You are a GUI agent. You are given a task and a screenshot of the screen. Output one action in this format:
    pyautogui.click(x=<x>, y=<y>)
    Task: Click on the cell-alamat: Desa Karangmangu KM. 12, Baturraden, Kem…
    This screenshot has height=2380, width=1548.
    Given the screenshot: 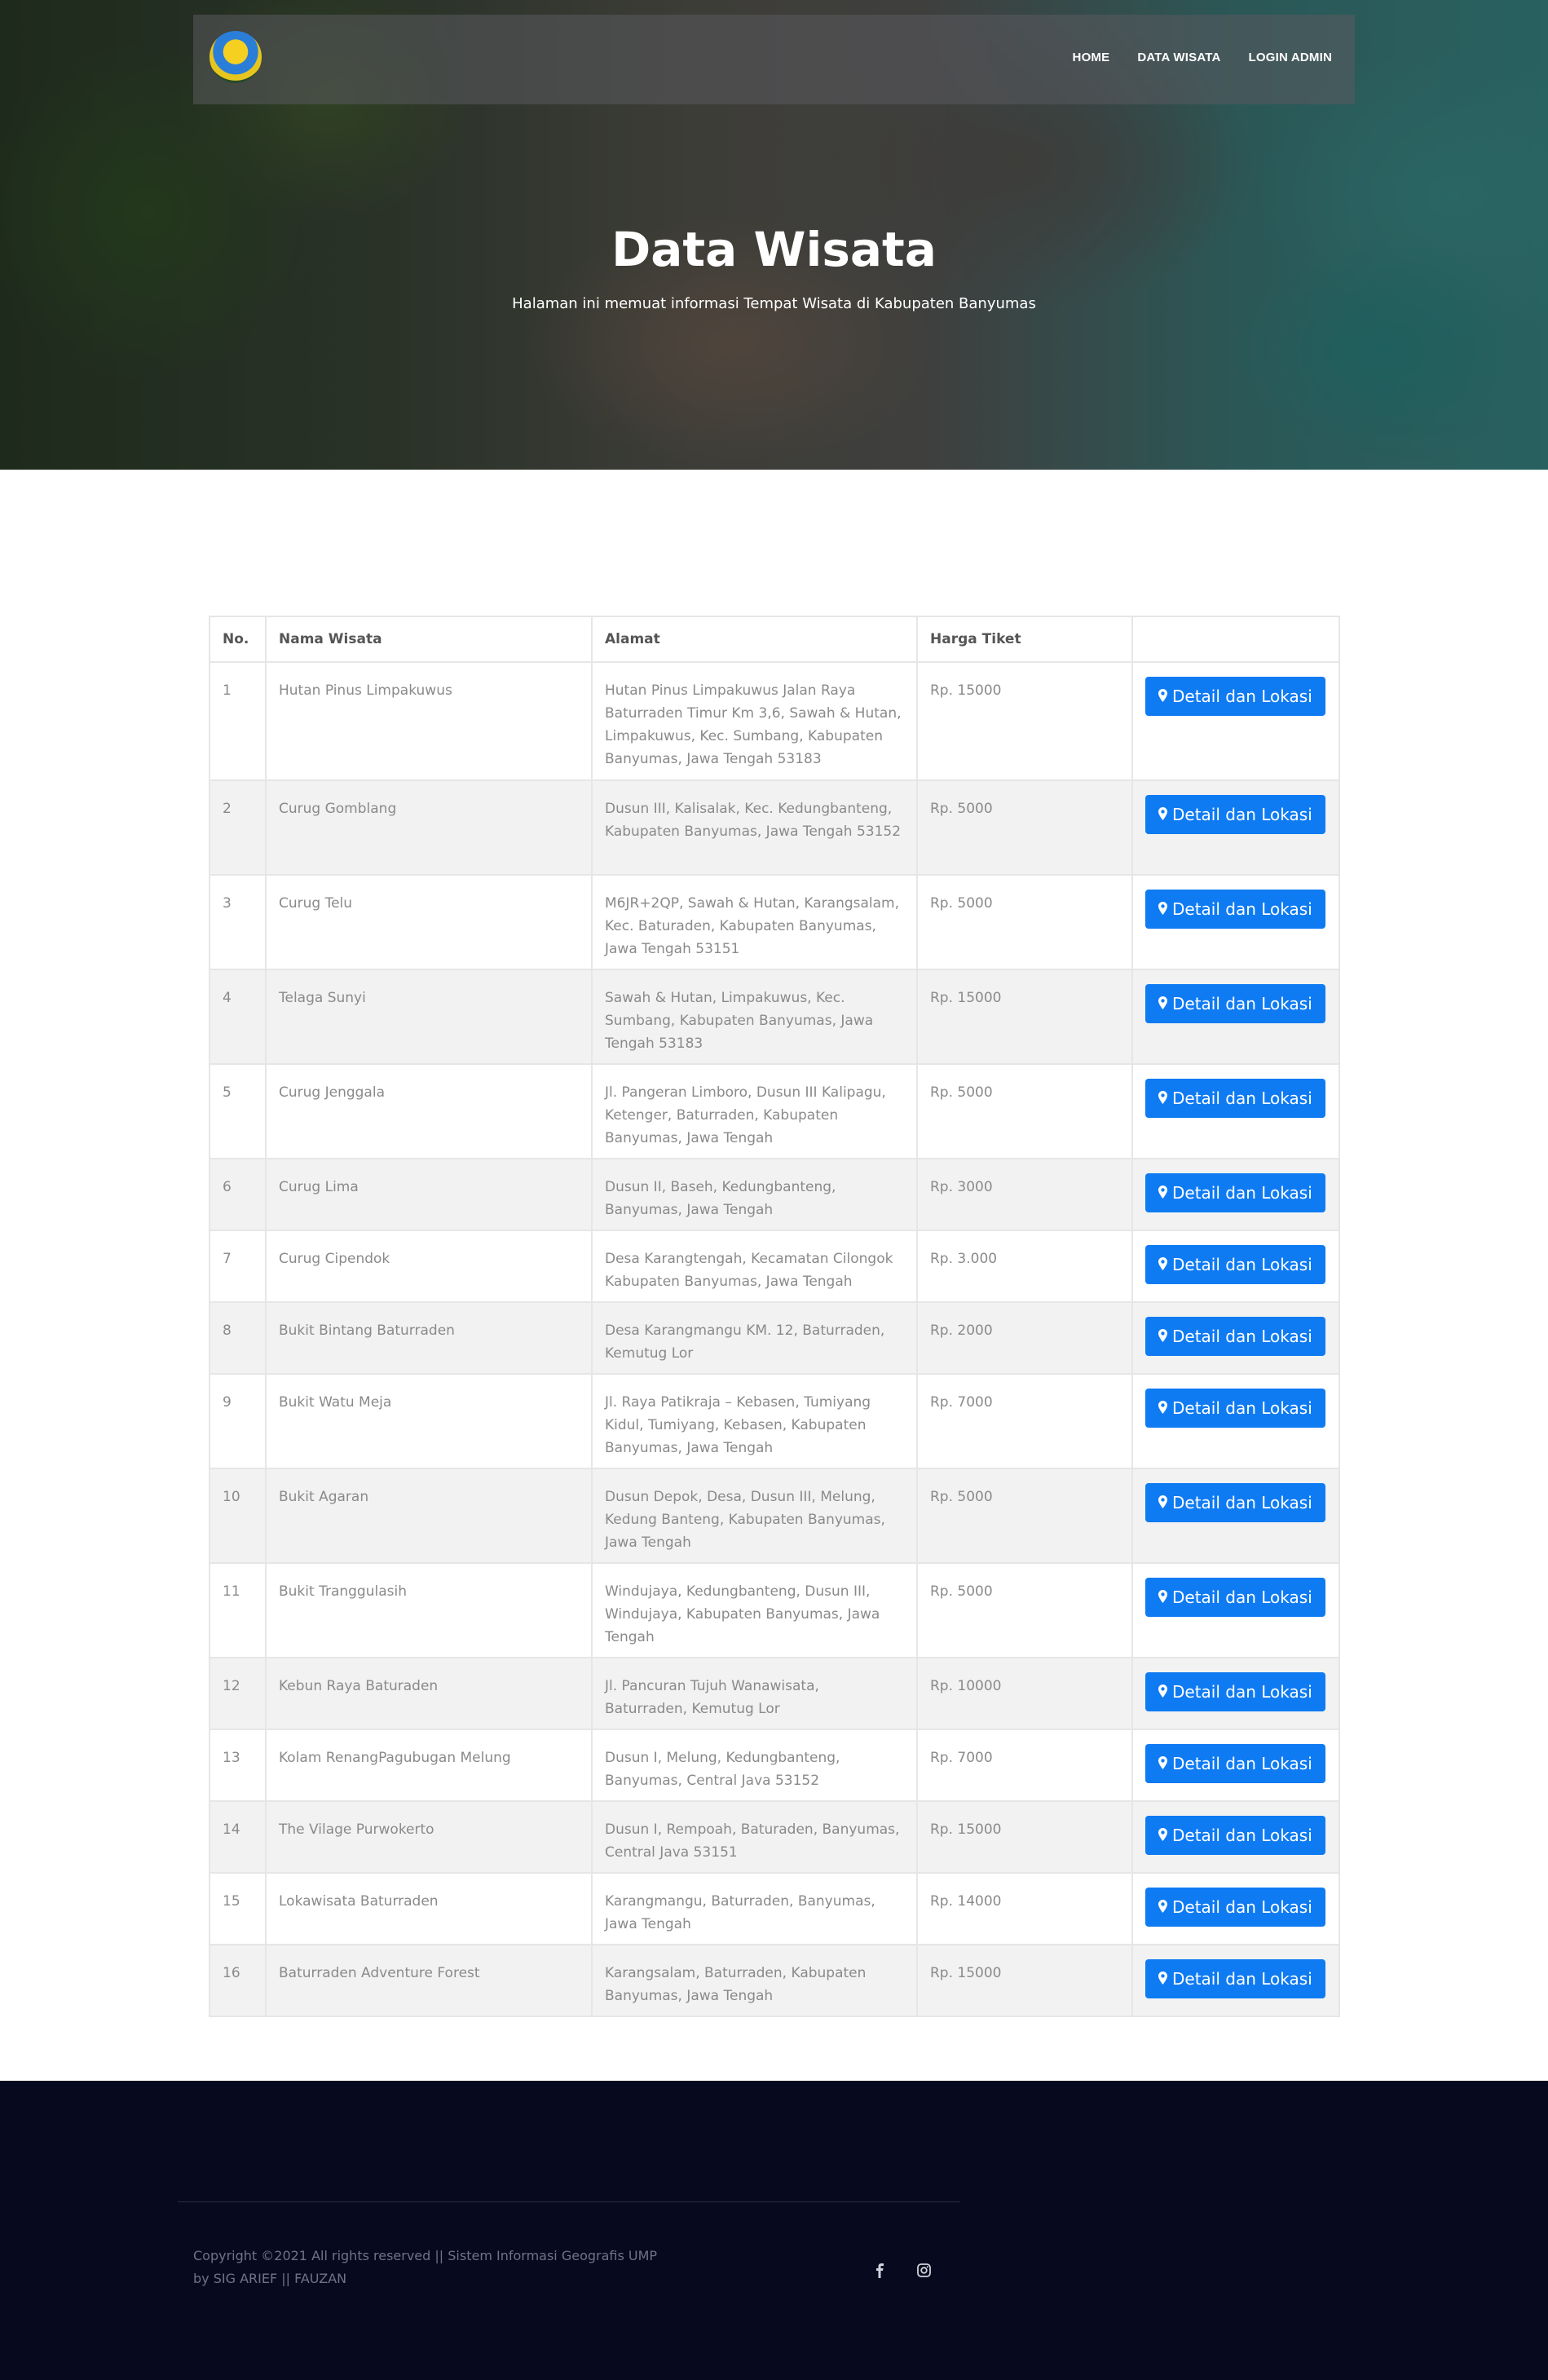 What is the action you would take?
    pyautogui.click(x=754, y=1338)
    